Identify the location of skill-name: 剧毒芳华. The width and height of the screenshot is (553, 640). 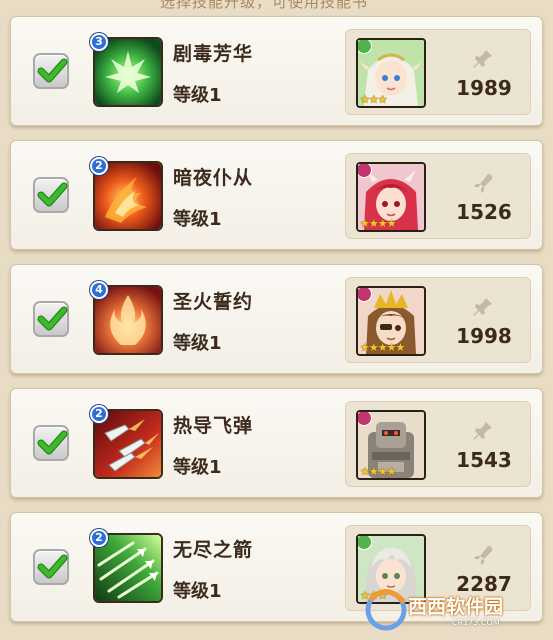
(213, 54).